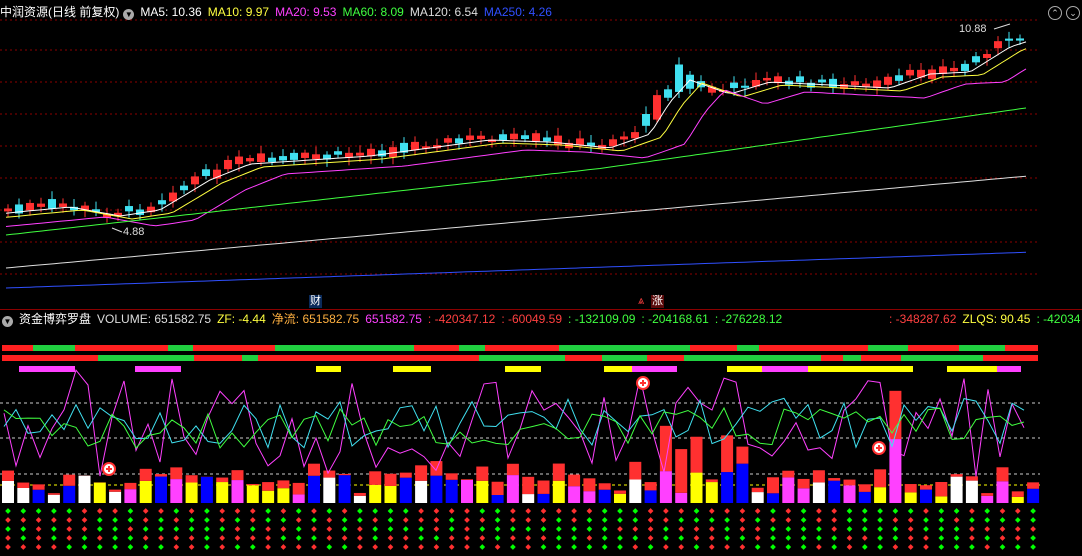 The image size is (1082, 556). Describe the element at coordinates (315, 301) in the screenshot. I see `finance-marker: 财` at that location.